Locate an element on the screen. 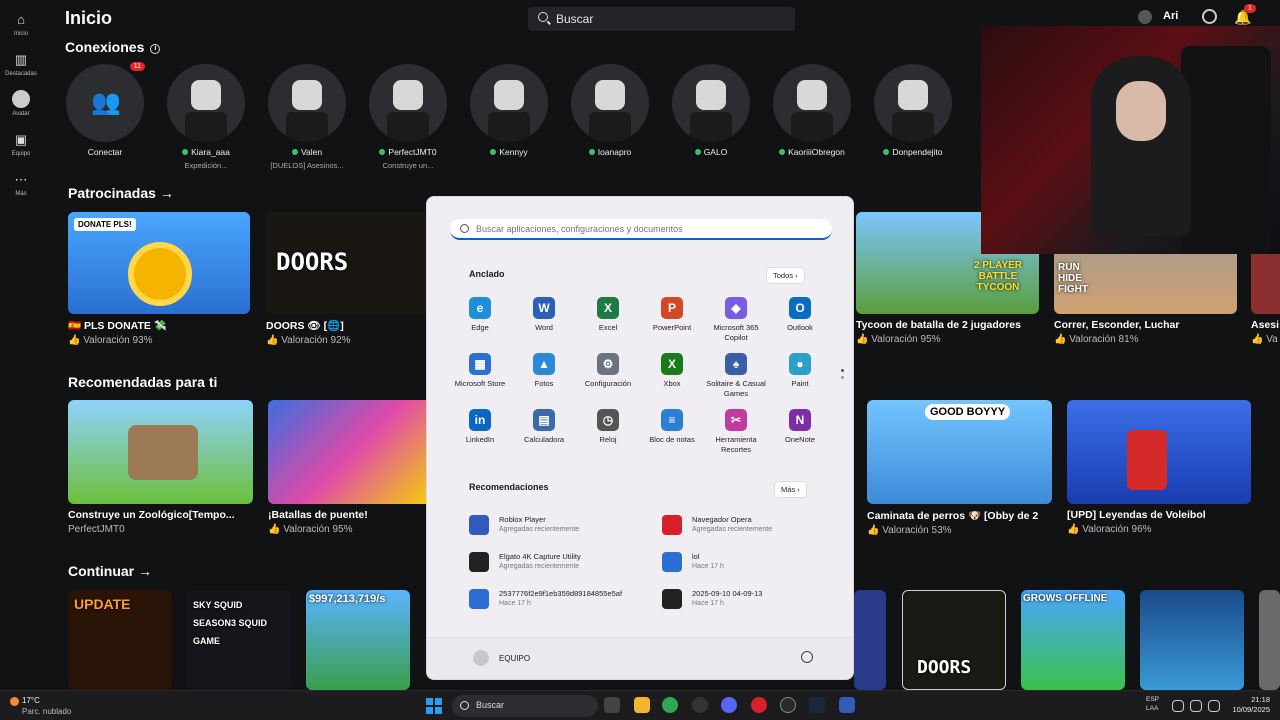 Image resolution: width=1280 pixels, height=720 pixels. power-icon is located at coordinates (807, 657).